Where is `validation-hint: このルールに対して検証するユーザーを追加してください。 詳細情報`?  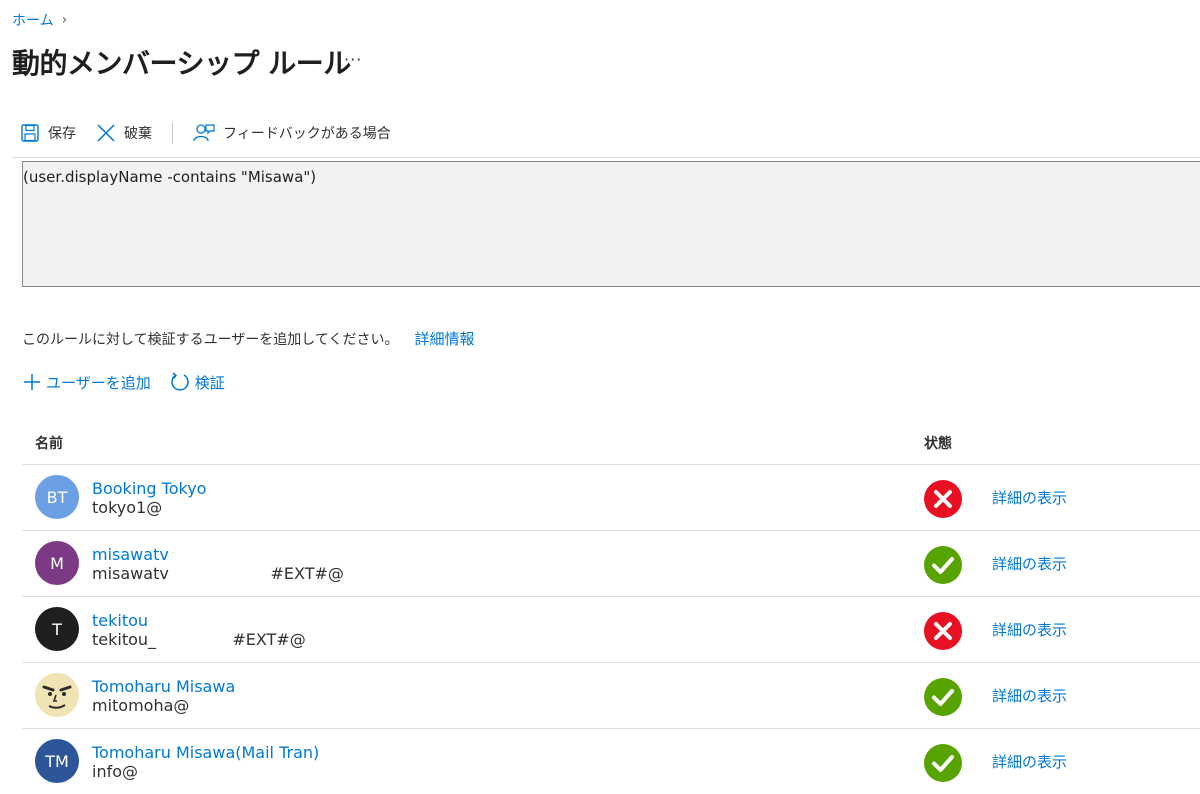 validation-hint: このルールに対して検証するユーザーを追加してください。 詳細情報 is located at coordinates (248, 338).